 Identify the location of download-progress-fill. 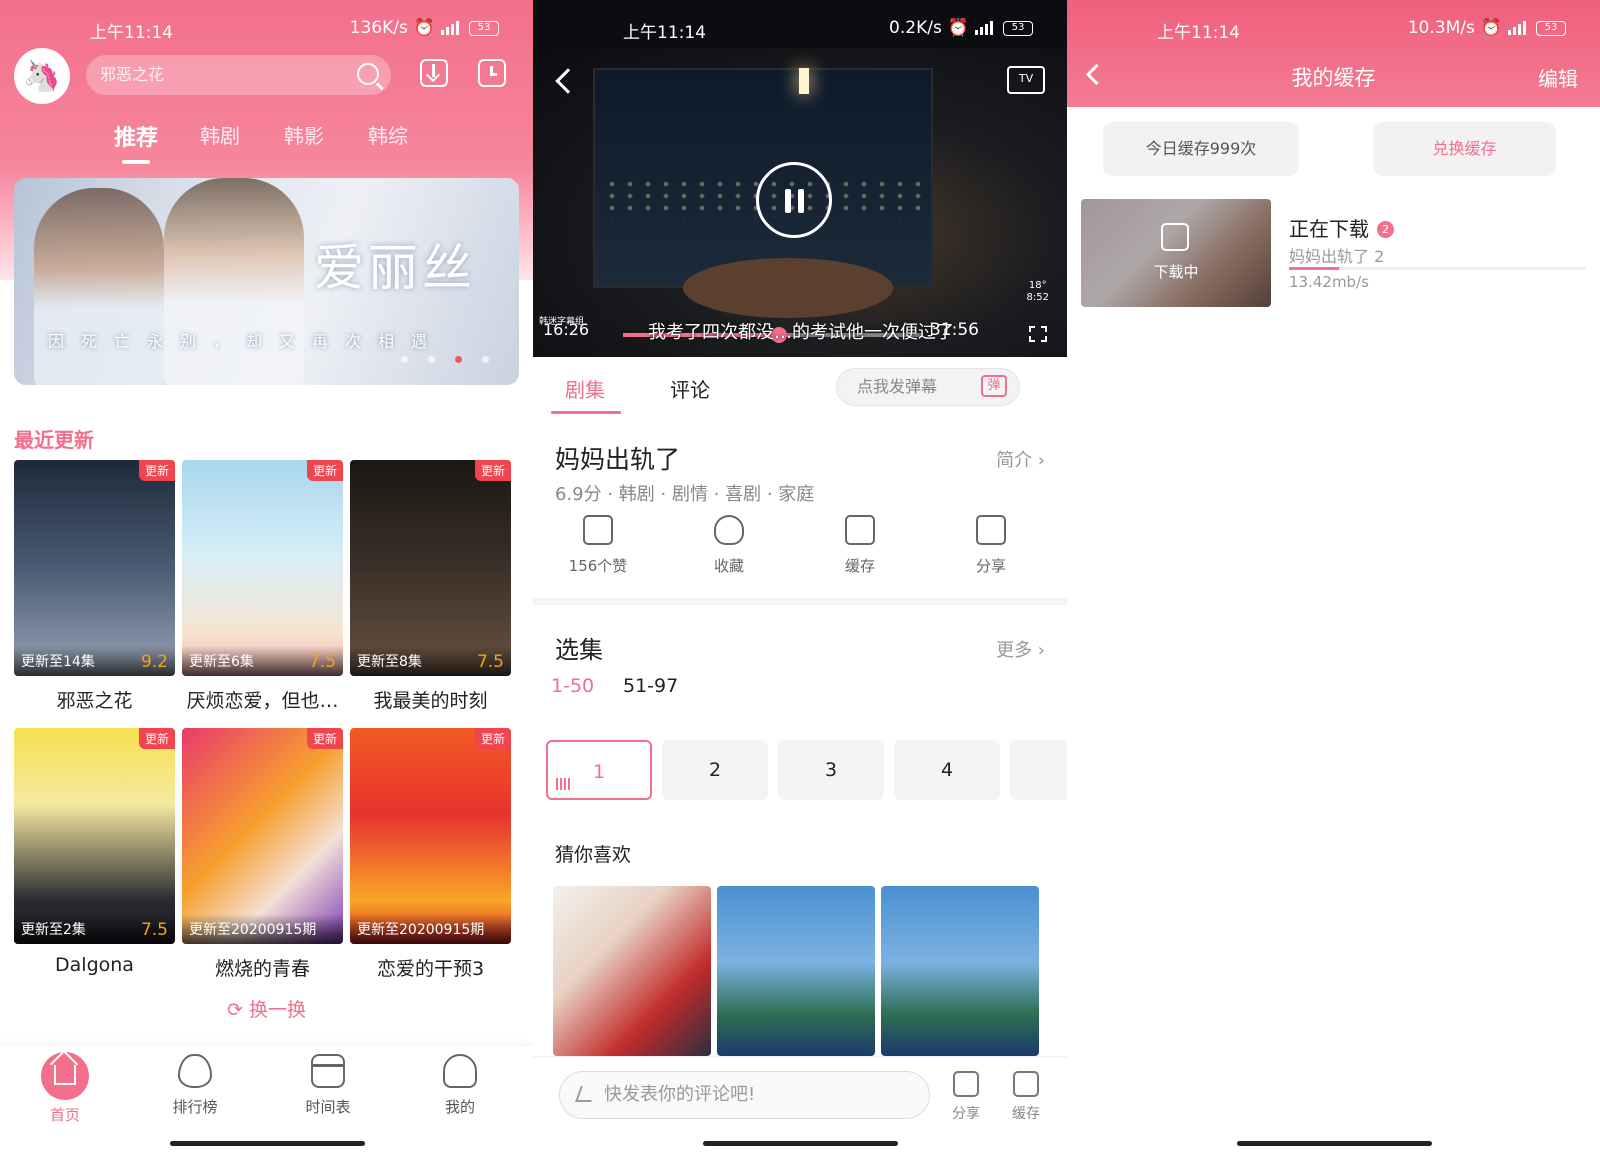
(1314, 268).